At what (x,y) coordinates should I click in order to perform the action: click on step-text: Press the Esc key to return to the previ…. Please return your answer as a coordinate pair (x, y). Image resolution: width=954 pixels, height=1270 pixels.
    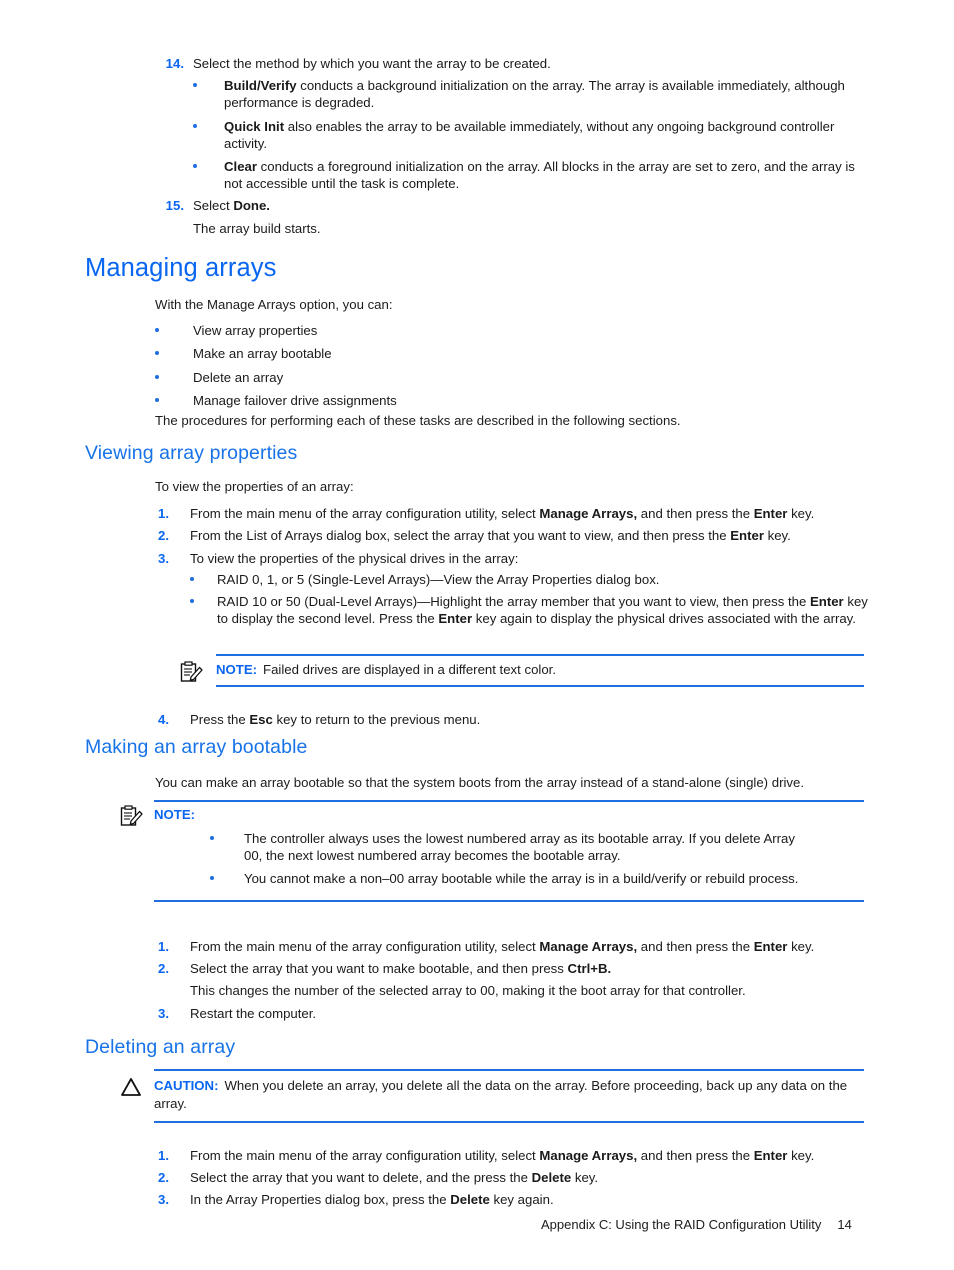
    Looking at the image, I should click on (530, 719).